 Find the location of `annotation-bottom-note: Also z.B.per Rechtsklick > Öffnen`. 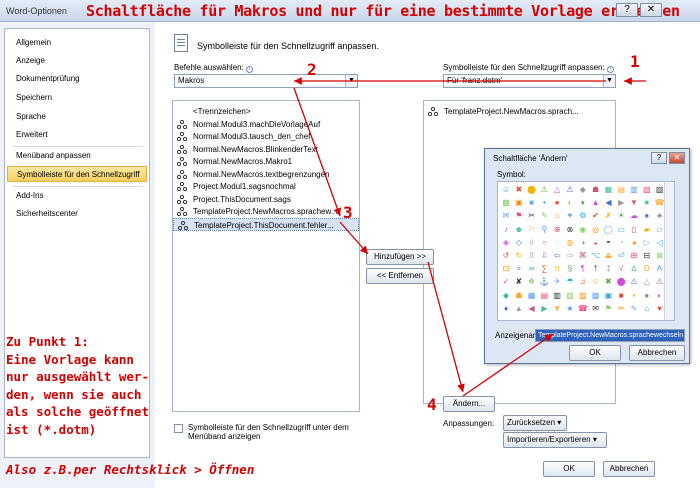

annotation-bottom-note: Also z.B.per Rechtsklick > Öffnen is located at coordinates (130, 469).